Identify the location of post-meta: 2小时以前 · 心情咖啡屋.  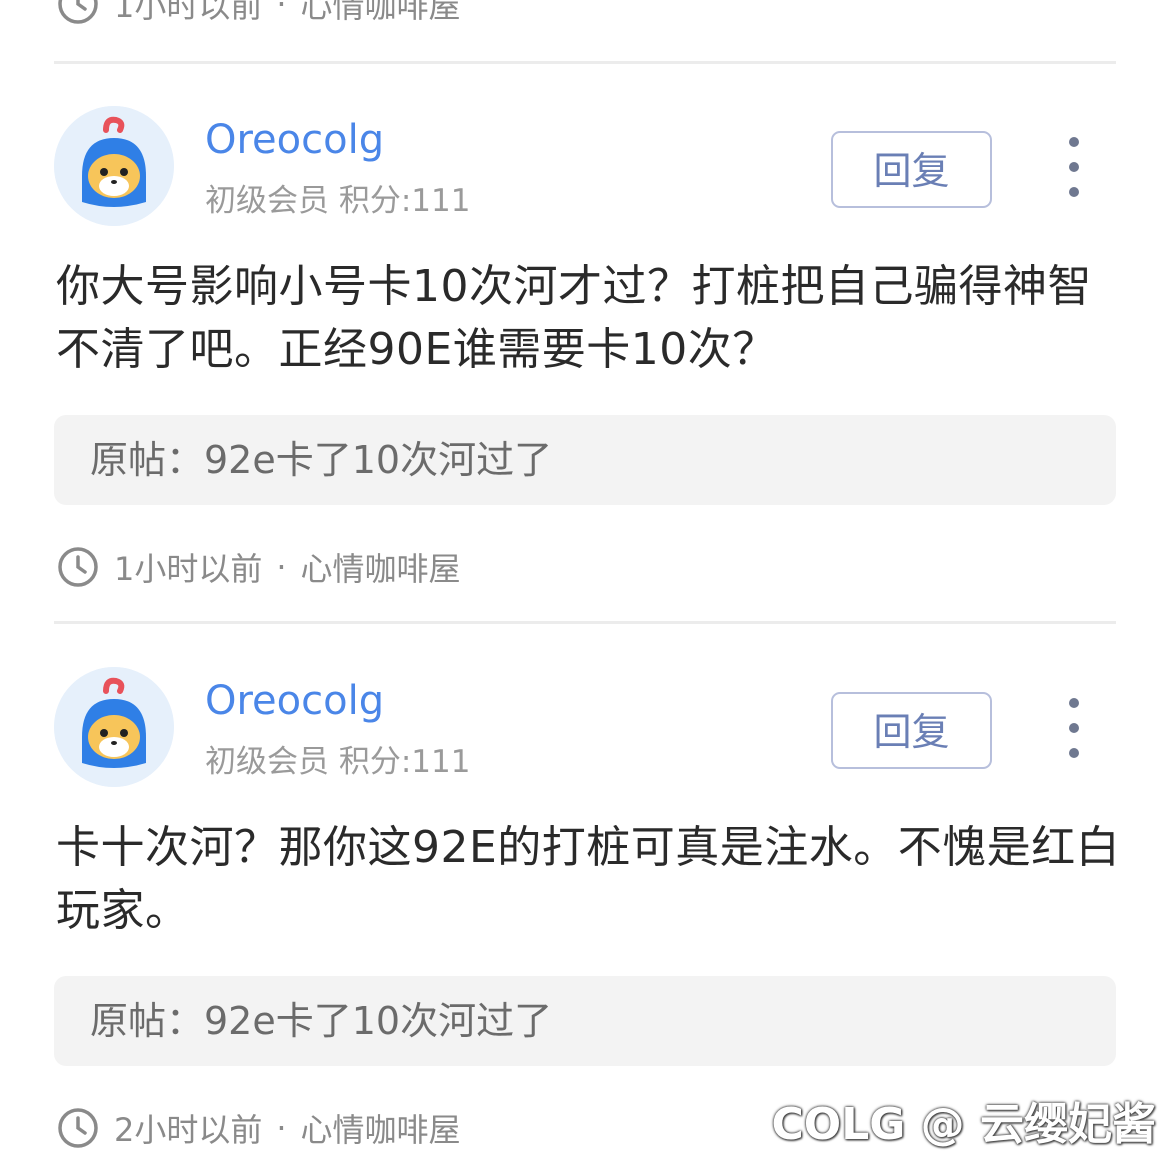
(258, 1128).